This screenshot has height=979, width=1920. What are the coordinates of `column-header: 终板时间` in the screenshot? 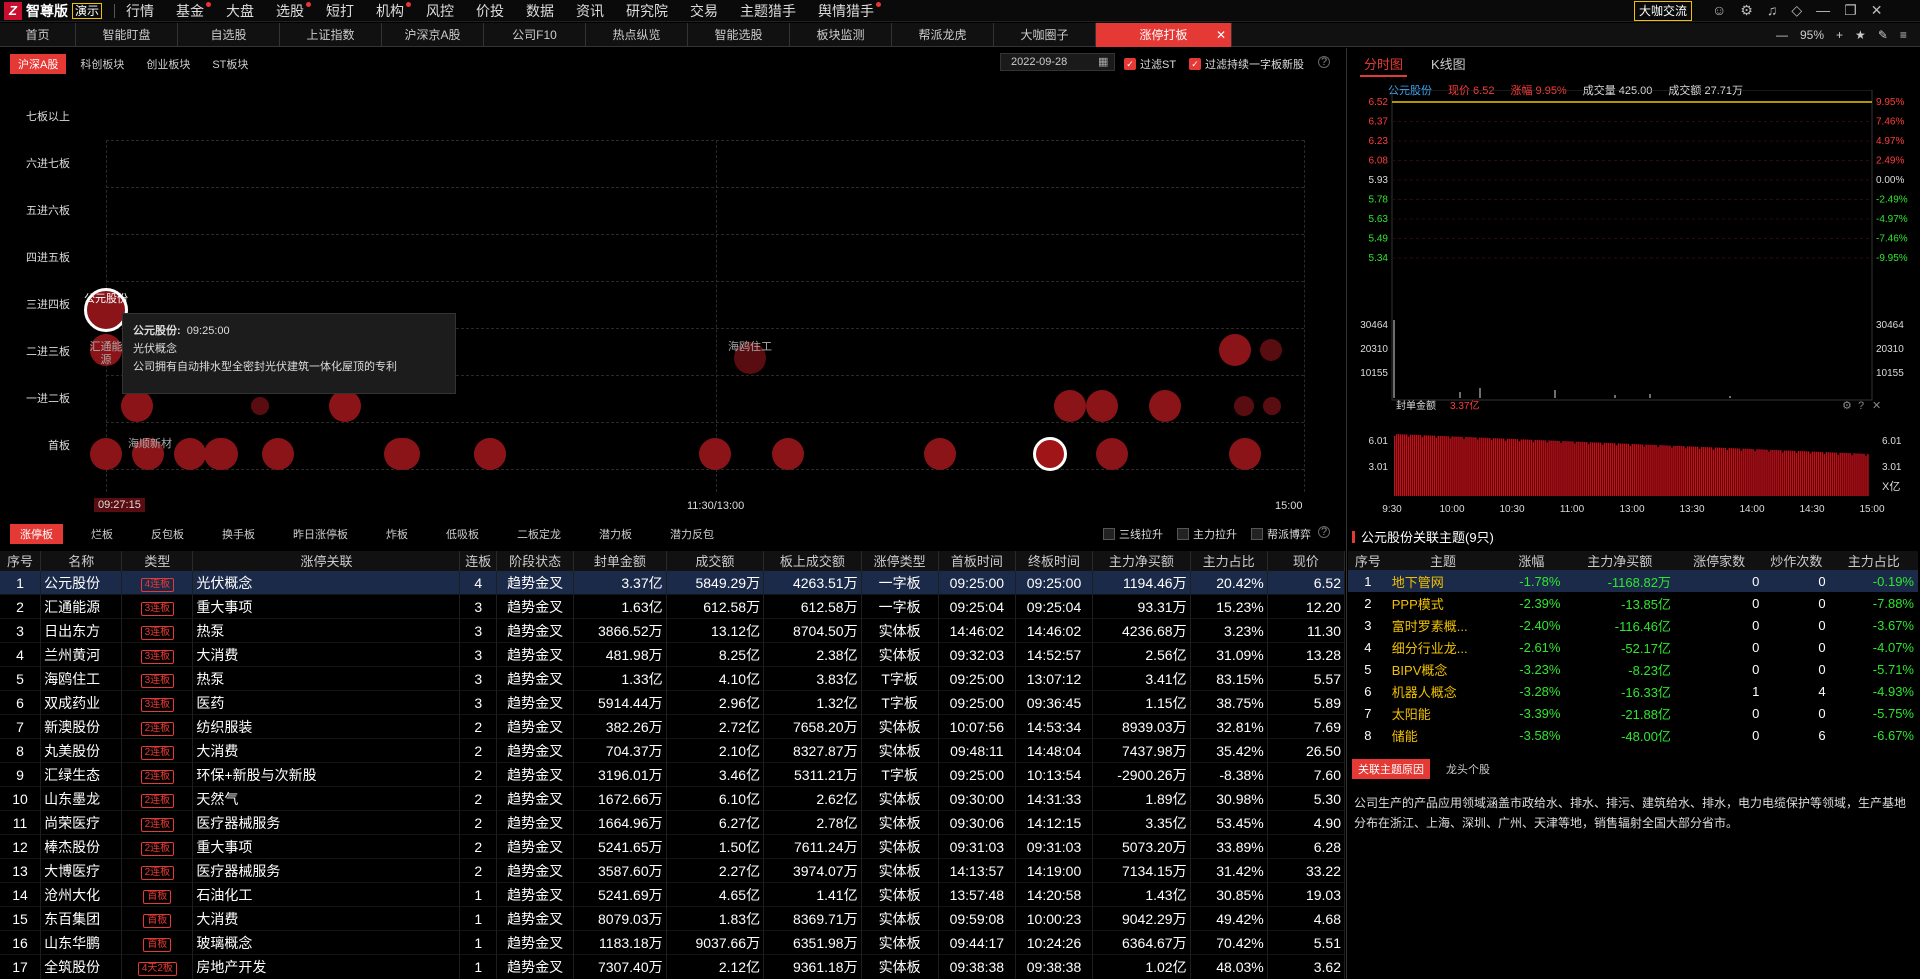 It's located at (1054, 561).